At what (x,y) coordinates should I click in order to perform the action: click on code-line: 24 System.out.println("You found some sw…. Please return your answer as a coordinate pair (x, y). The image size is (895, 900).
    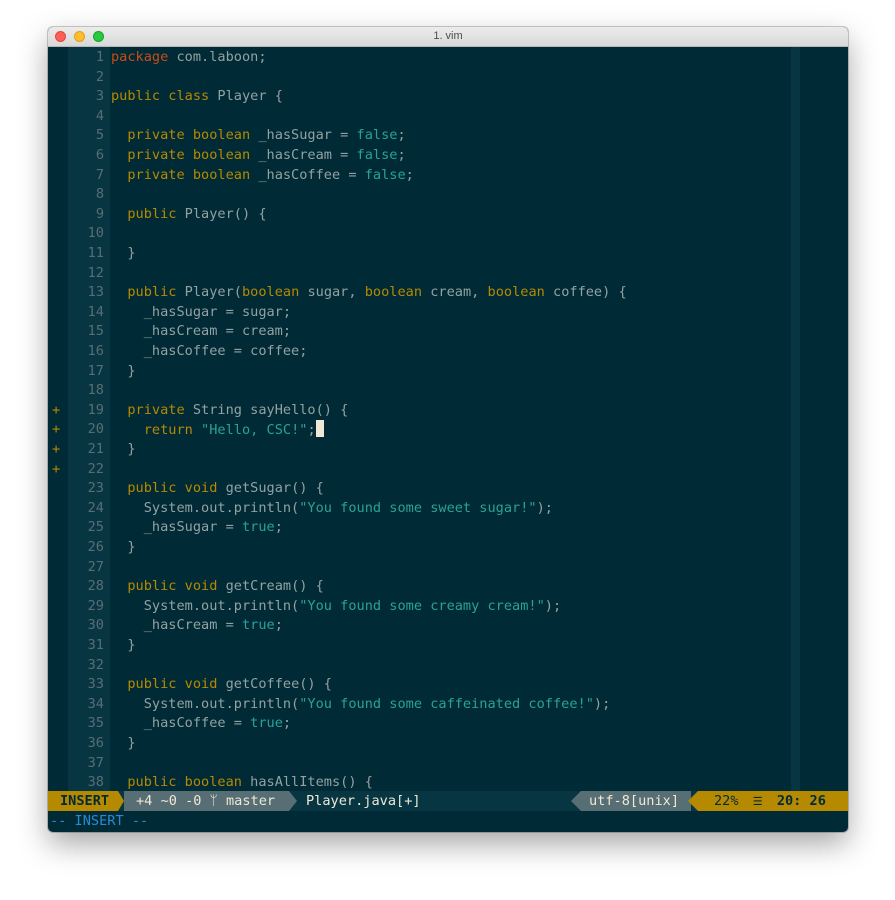
    Looking at the image, I should click on (448, 509).